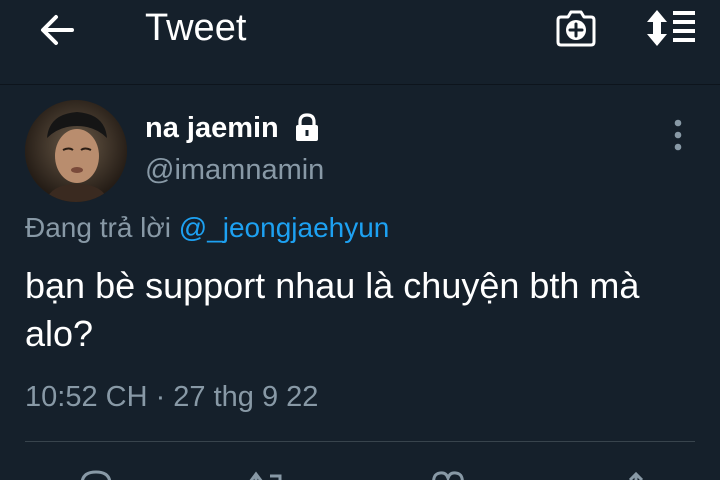  What do you see at coordinates (171, 397) in the screenshot?
I see `tweet-timestamp: 10:52 CH · 27 thg 9 22` at bounding box center [171, 397].